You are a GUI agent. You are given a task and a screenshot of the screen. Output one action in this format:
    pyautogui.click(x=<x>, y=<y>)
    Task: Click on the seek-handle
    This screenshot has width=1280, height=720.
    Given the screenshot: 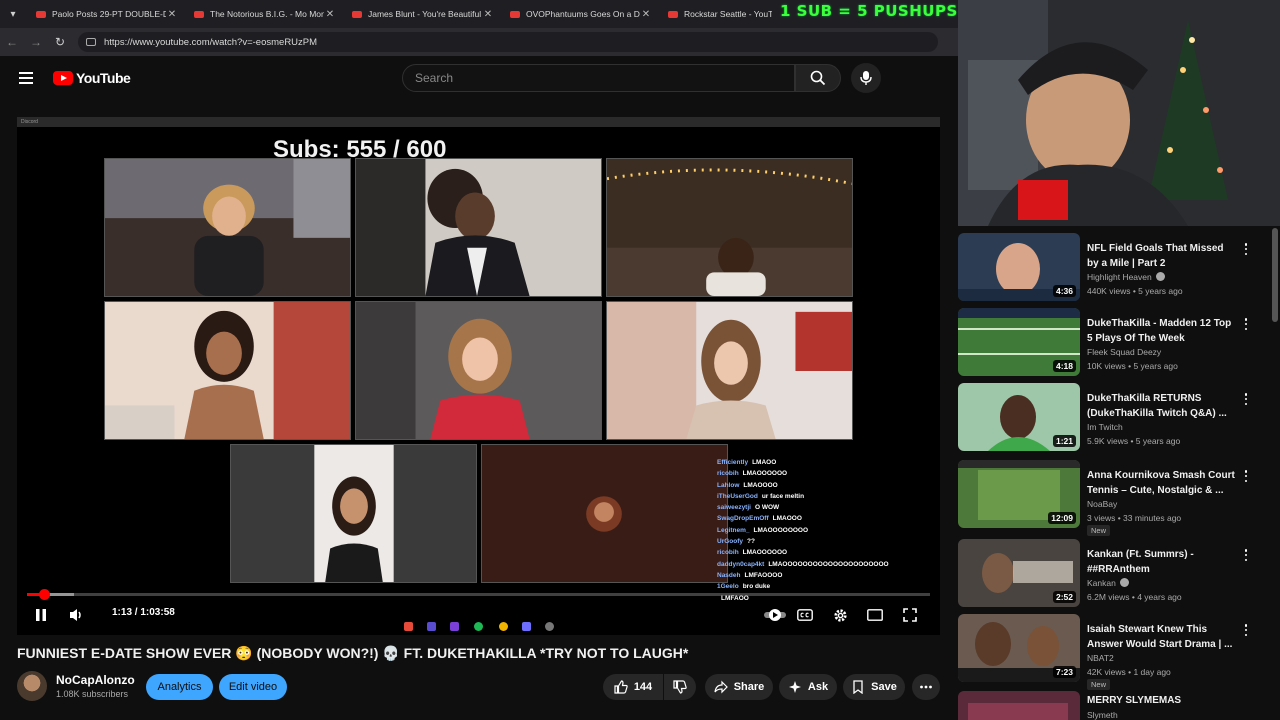 What is the action you would take?
    pyautogui.click(x=45, y=594)
    